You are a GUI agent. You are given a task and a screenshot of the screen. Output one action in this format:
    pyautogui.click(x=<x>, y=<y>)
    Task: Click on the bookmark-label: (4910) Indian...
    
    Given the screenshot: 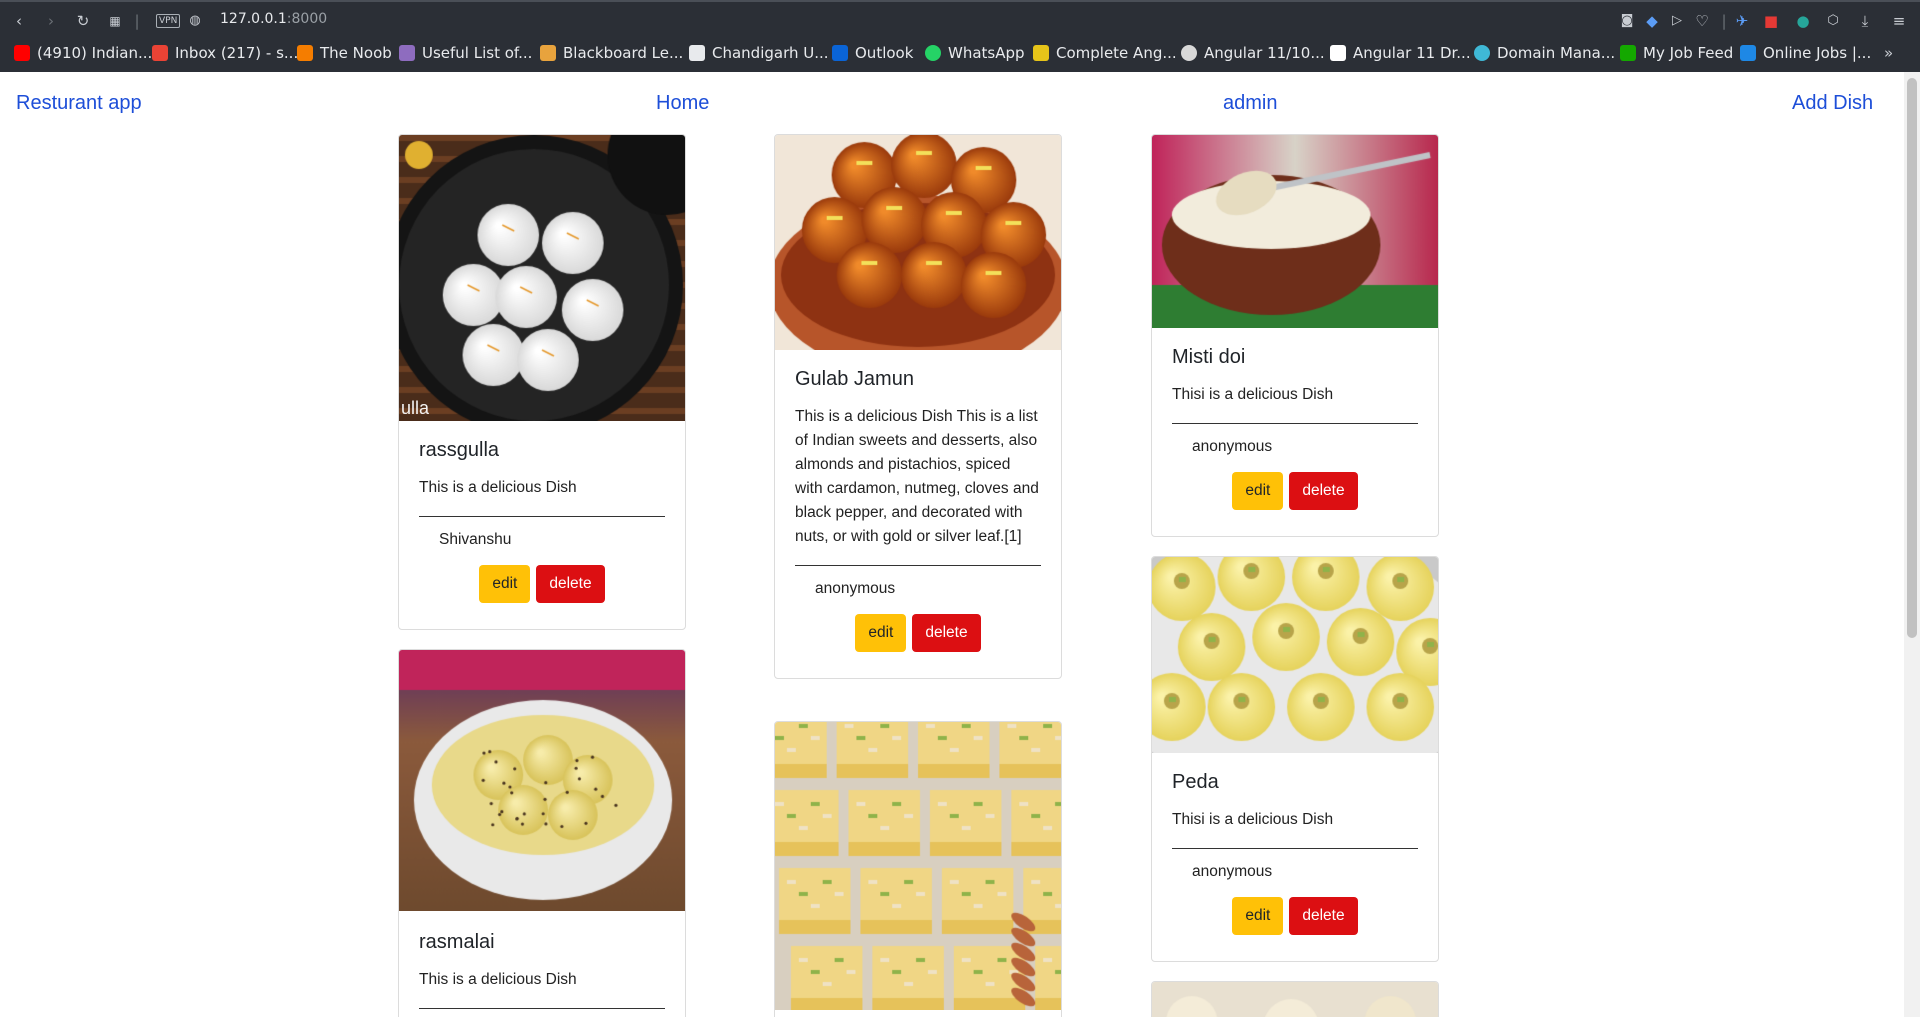 What is the action you would take?
    pyautogui.click(x=94, y=53)
    